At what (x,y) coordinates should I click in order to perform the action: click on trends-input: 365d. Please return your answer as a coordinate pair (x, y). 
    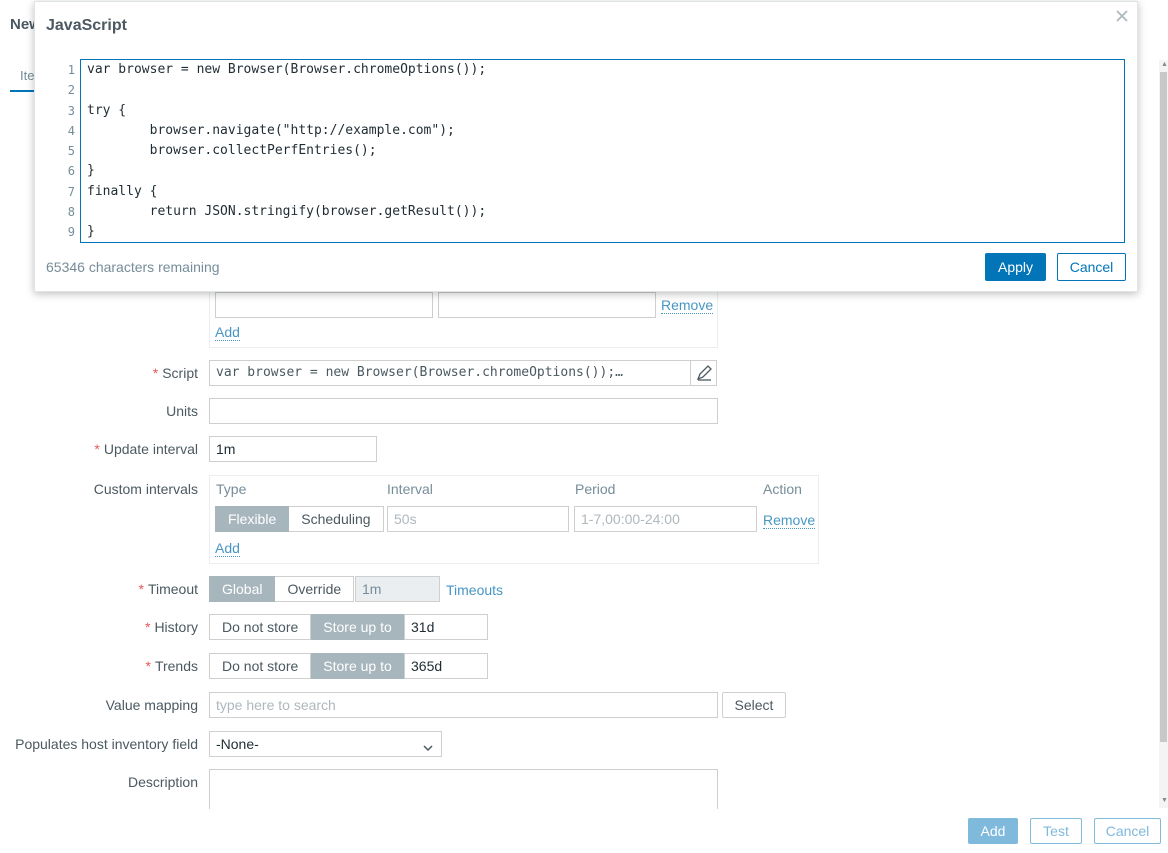
    Looking at the image, I should click on (446, 666).